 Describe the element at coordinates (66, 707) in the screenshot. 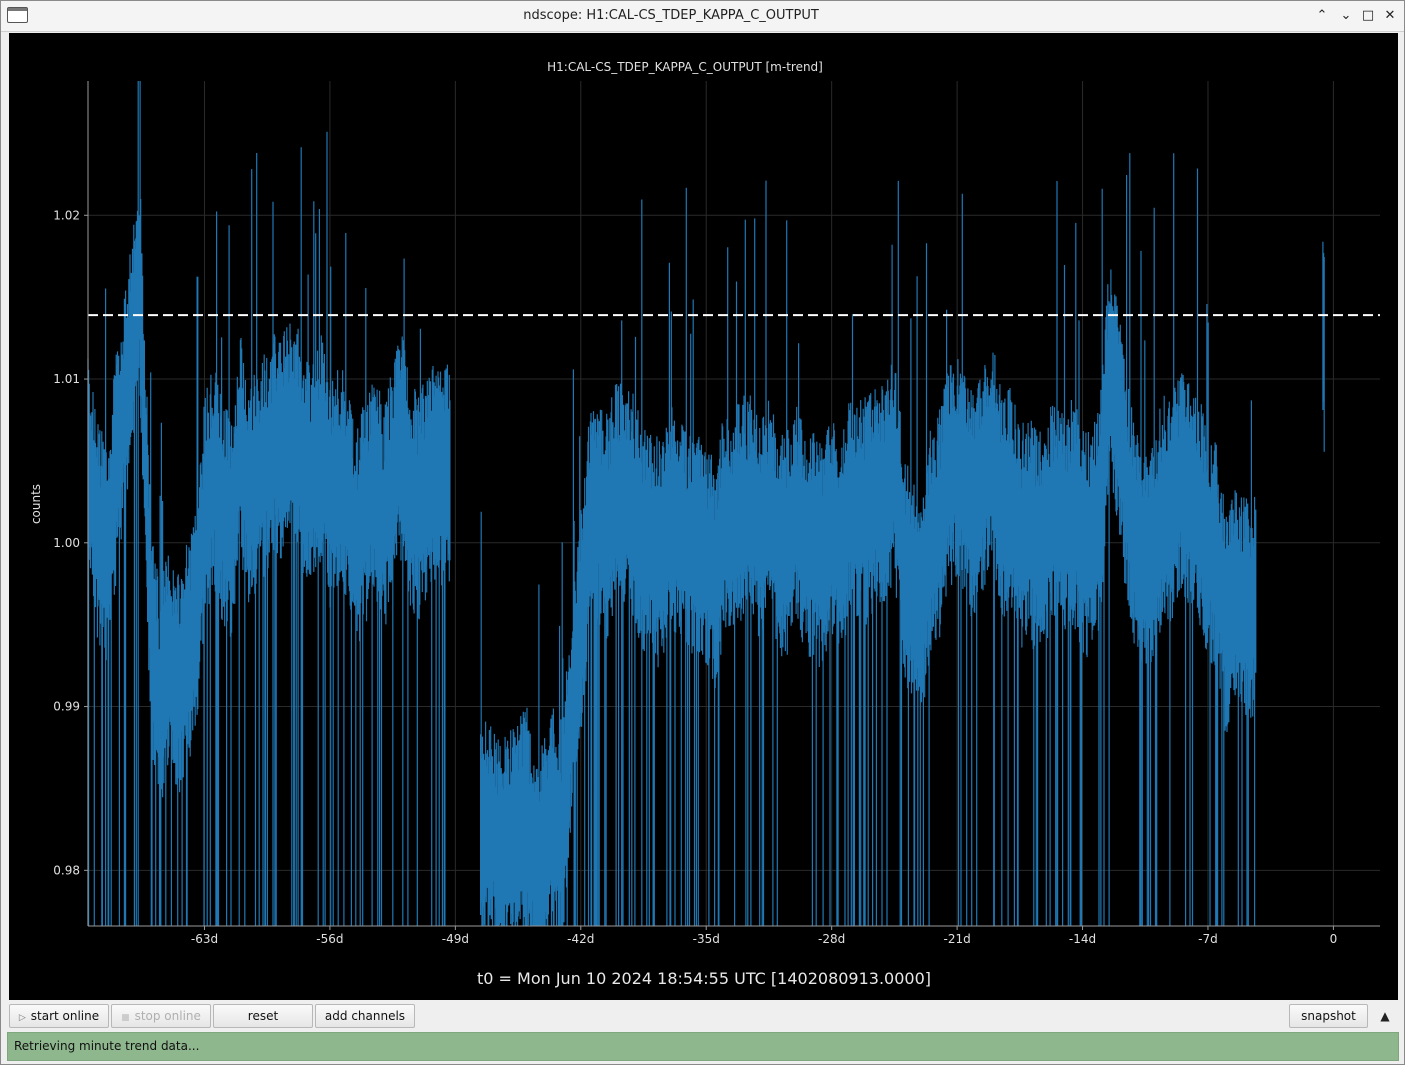

I see `y-tick-label: 0.99` at that location.